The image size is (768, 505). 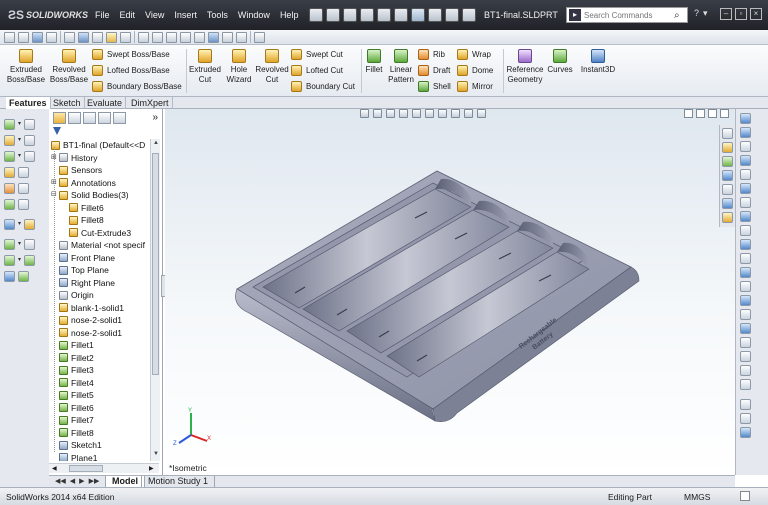 What do you see at coordinates (98, 145) in the screenshot?
I see `tree-root: BT1-final (Default<<D` at bounding box center [98, 145].